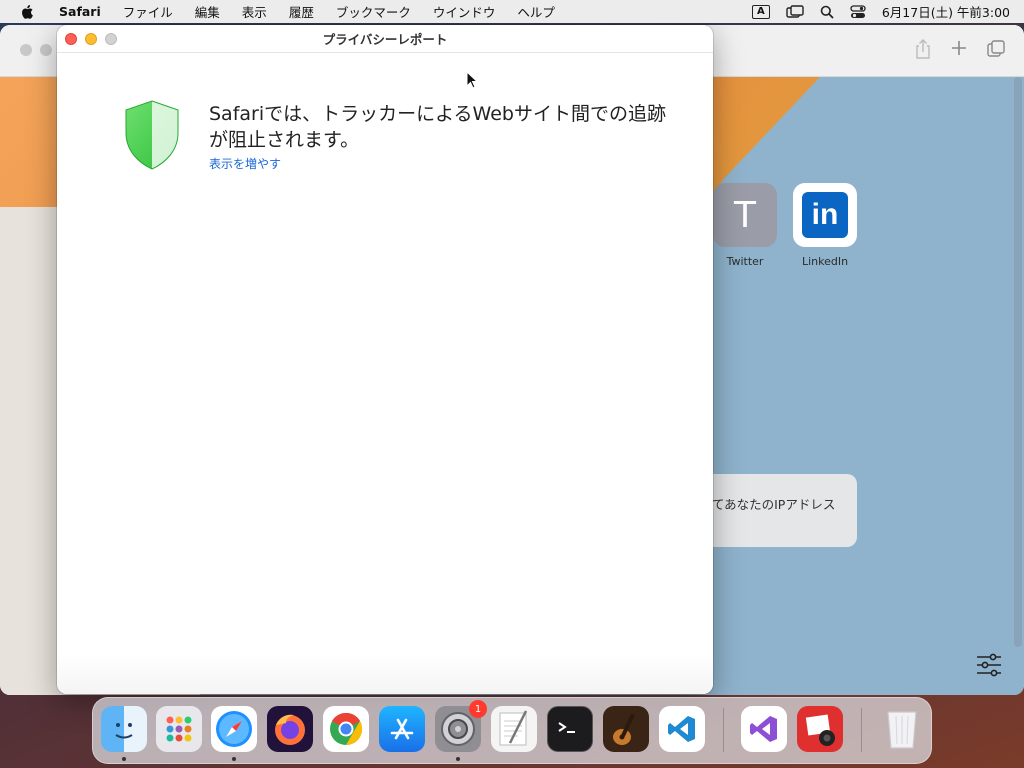 The height and width of the screenshot is (768, 1024). I want to click on tab-overview-icon, so click(996, 49).